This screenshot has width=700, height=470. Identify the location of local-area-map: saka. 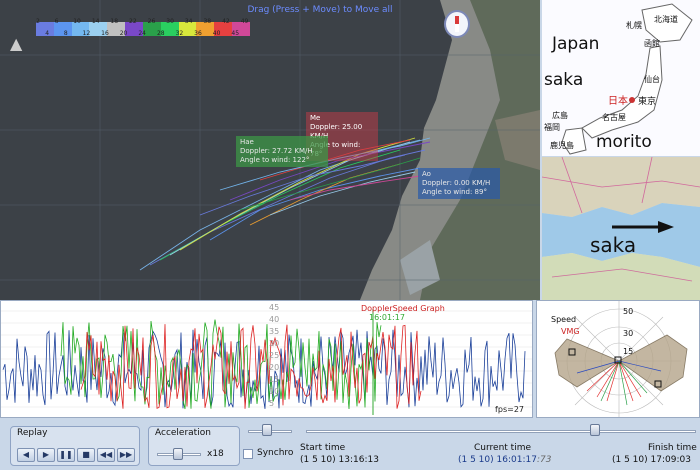
(621, 228).